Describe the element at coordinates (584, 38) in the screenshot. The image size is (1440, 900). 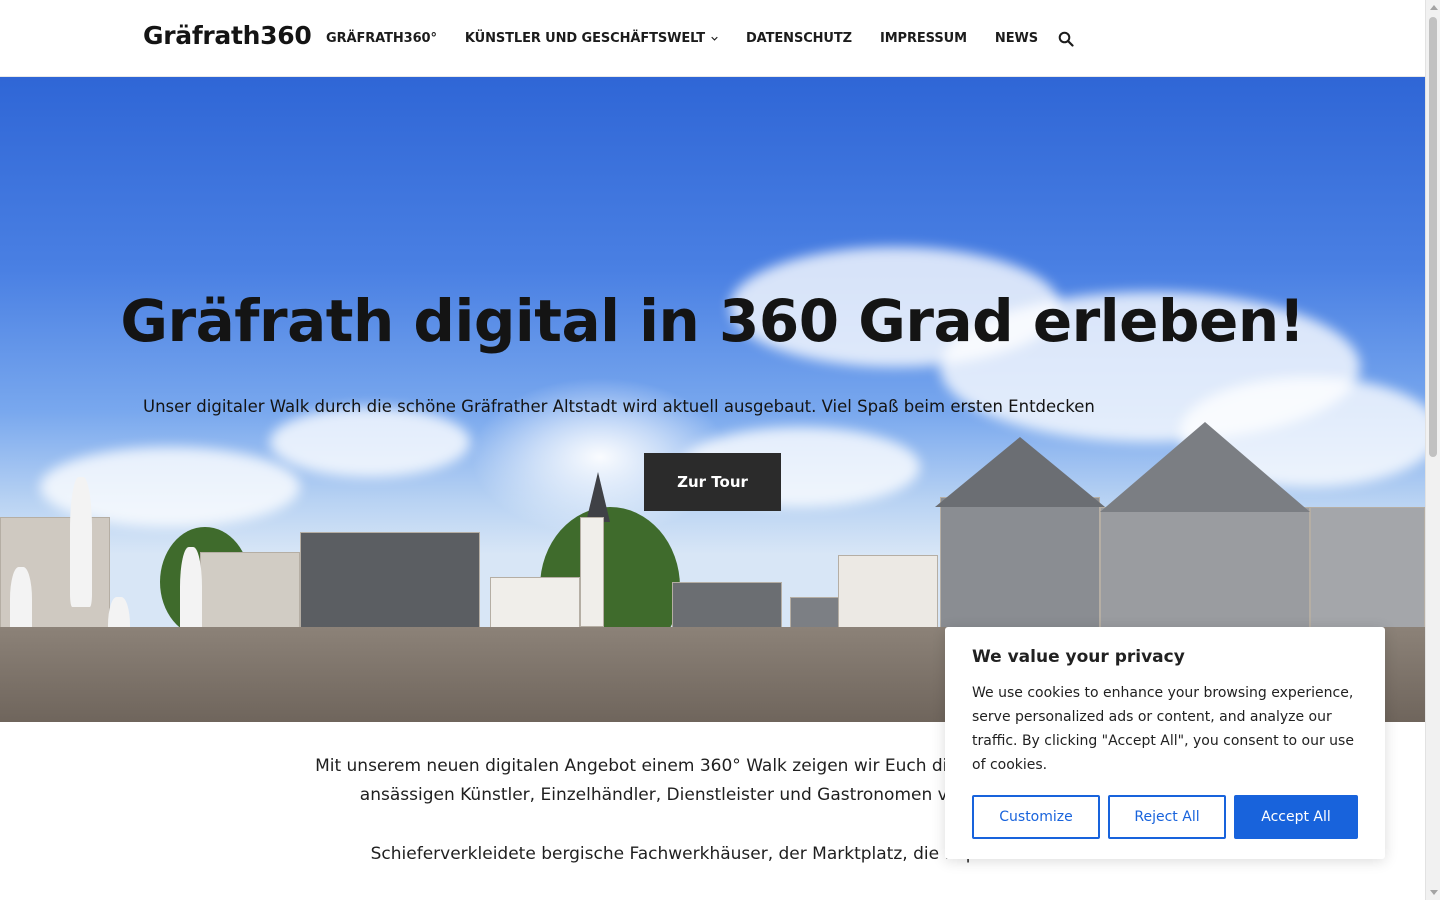
I see `nav-item-label: KÜNSTLER UND GESCHÄFTSWELT` at that location.